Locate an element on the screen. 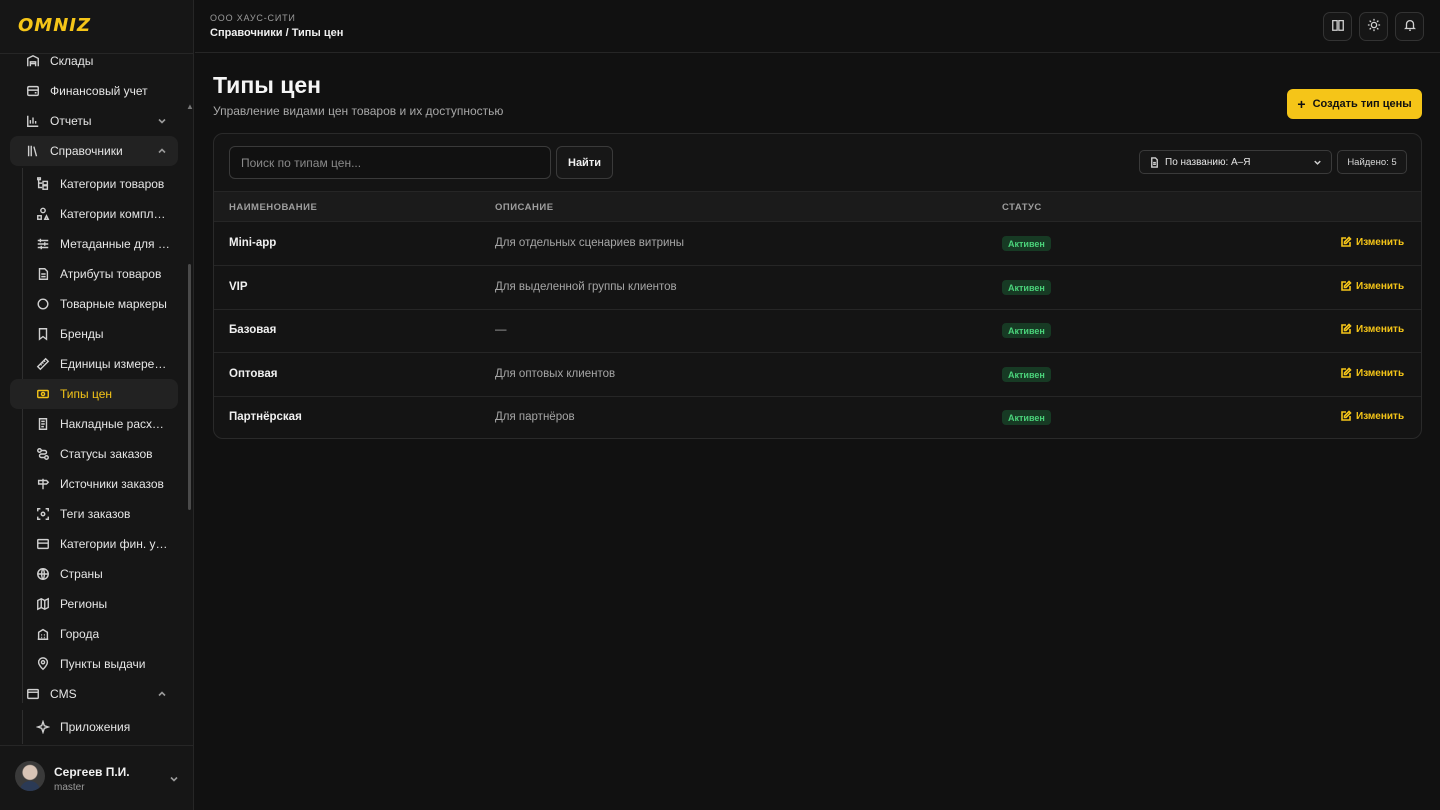  sidebar-item-product-categories: Категории товаров is located at coordinates (94, 184).